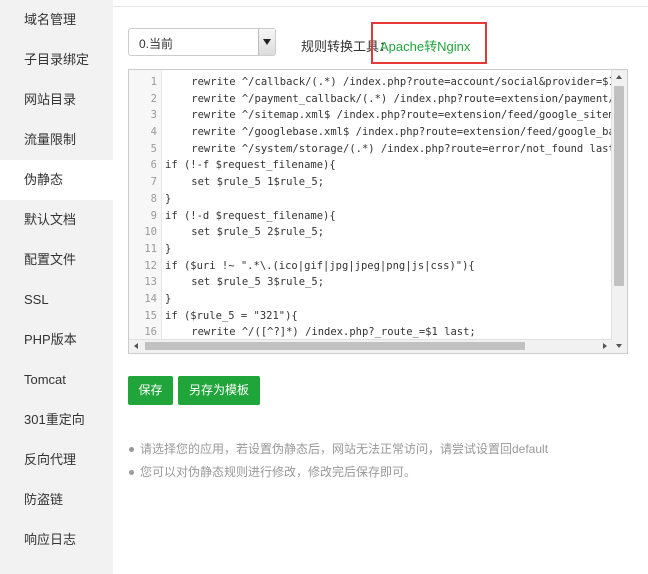 The height and width of the screenshot is (574, 648). I want to click on scroll-right-arrow-icon, so click(605, 346).